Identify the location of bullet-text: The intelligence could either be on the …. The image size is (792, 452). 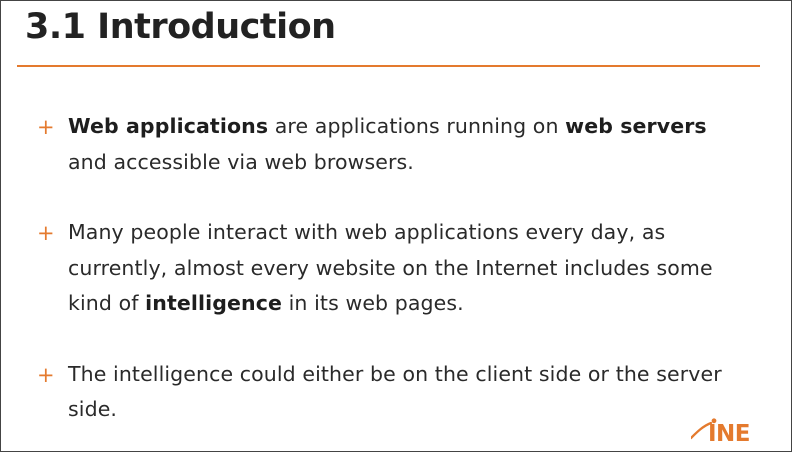
(402, 392).